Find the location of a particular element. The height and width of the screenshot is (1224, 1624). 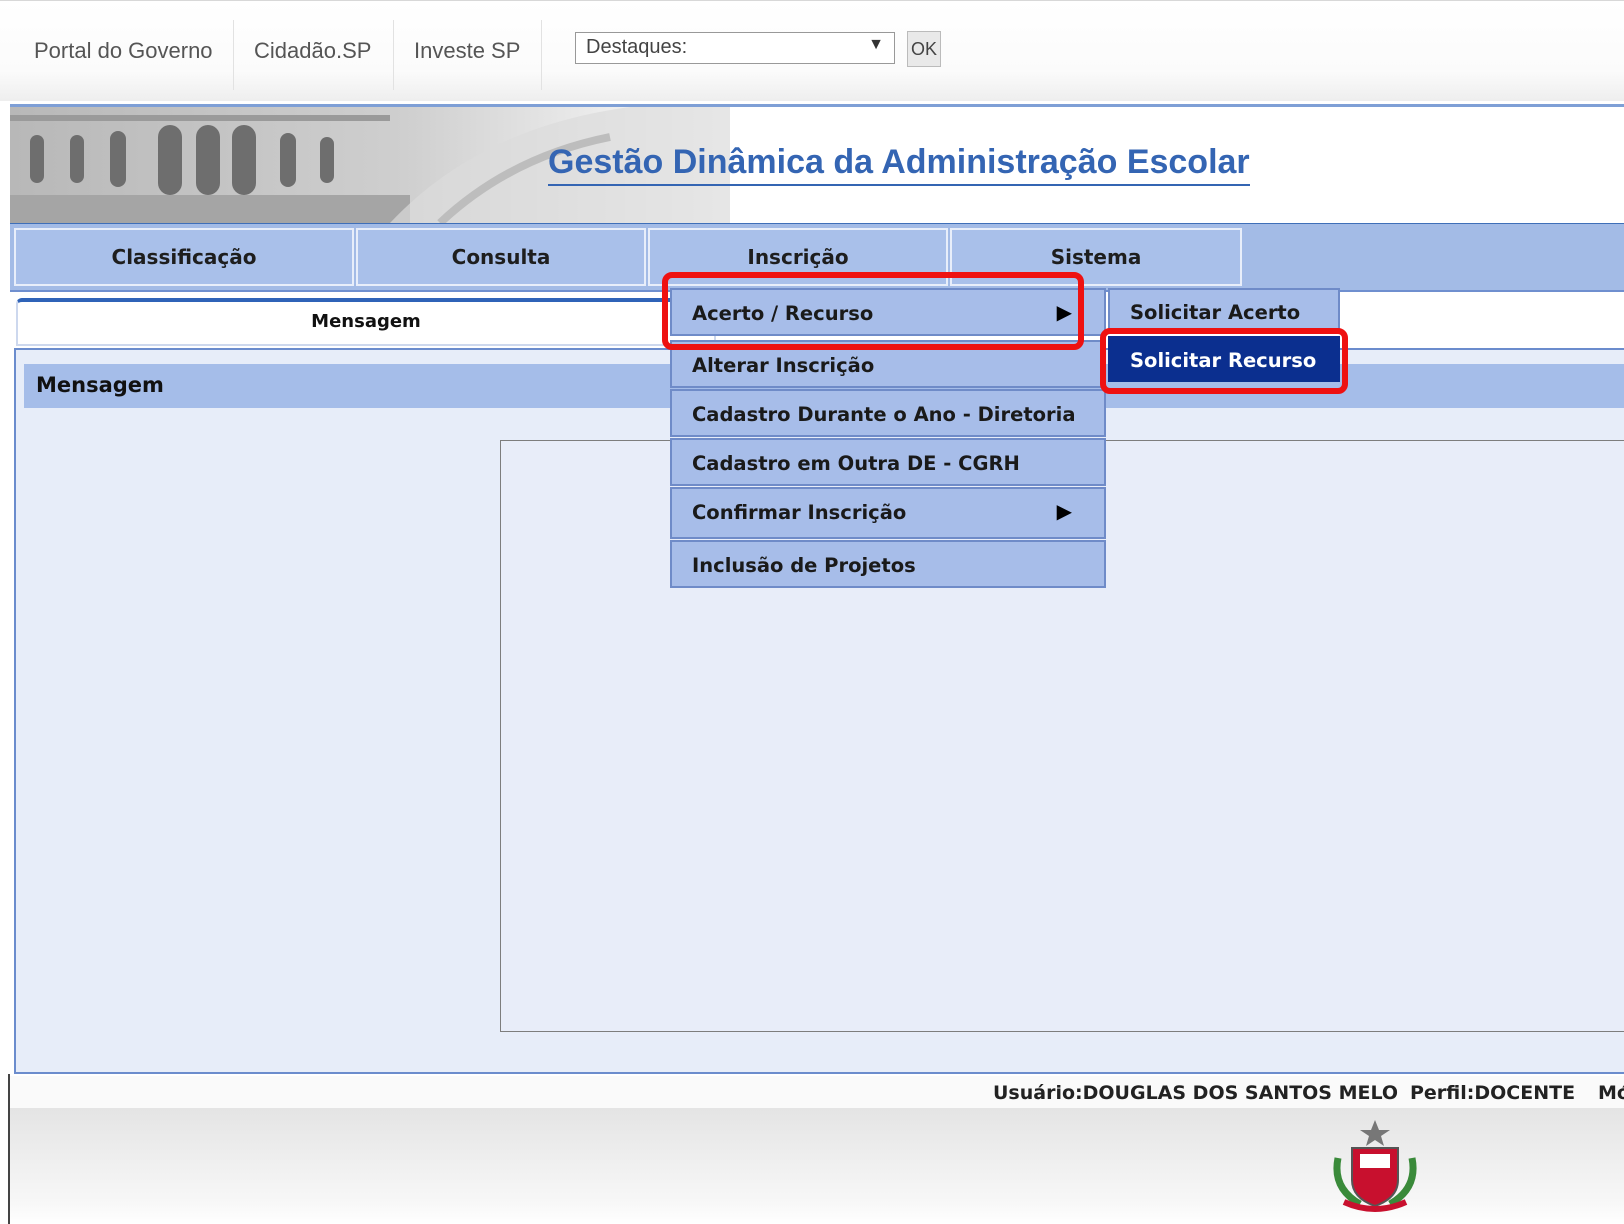

highlight-acerto-recurso is located at coordinates (873, 311).